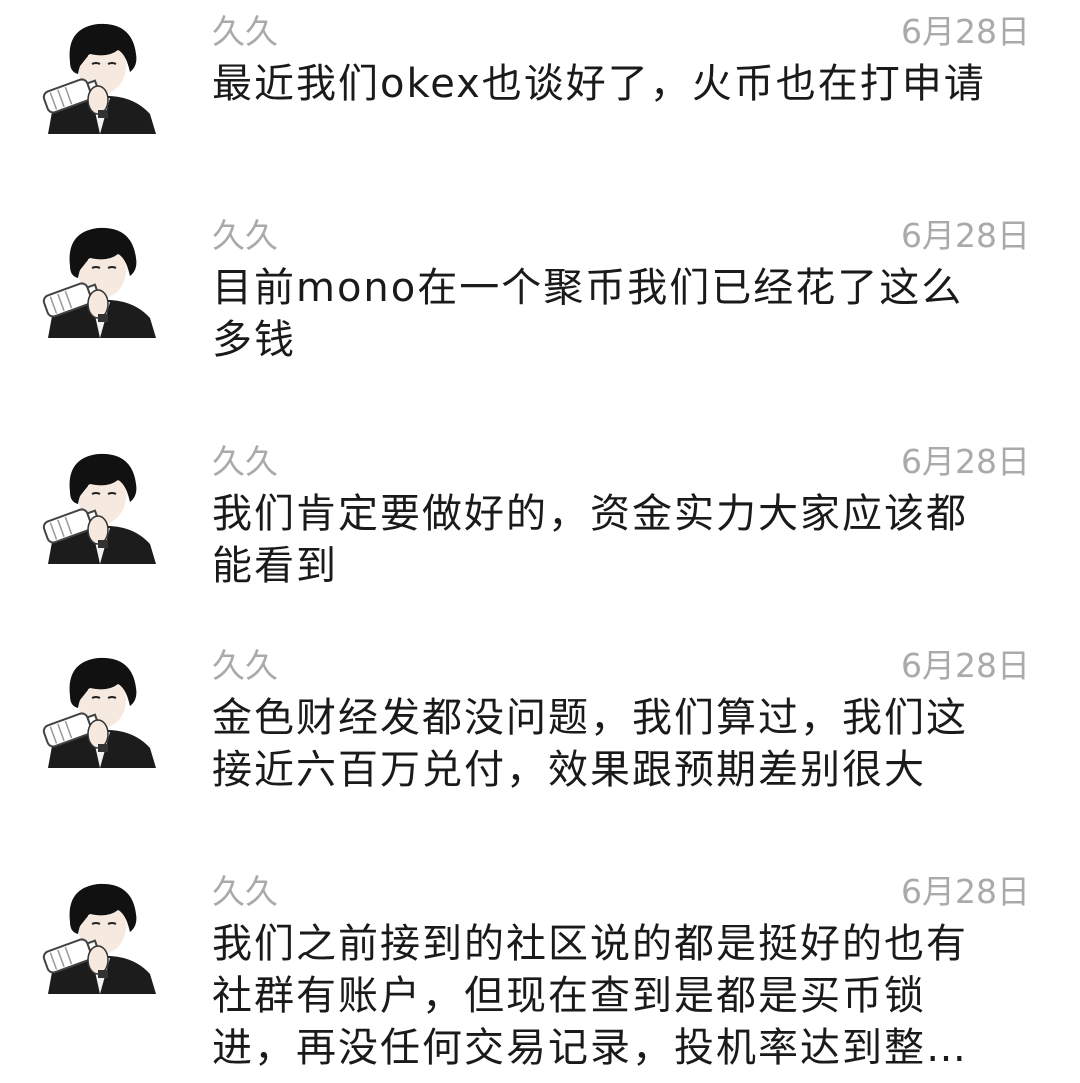  Describe the element at coordinates (254, 340) in the screenshot. I see `message-text-line: 多钱` at that location.